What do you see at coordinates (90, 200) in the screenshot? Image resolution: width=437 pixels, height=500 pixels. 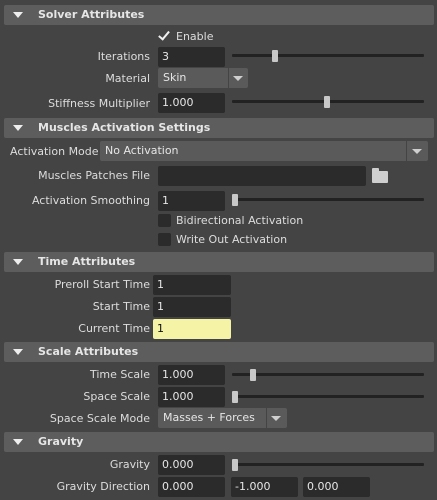 I see `activation-smoothing-label: Activation Smoothing` at bounding box center [90, 200].